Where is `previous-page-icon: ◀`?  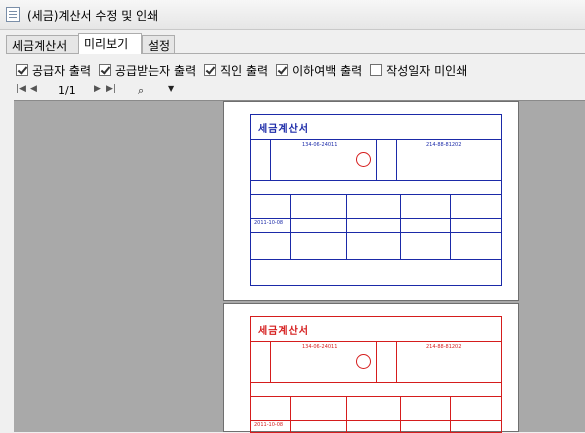 previous-page-icon: ◀ is located at coordinates (33, 89).